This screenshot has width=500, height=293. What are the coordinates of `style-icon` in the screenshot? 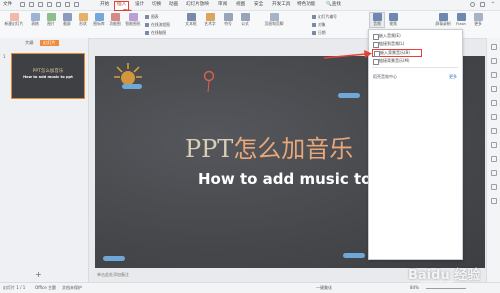 It's located at (494, 61).